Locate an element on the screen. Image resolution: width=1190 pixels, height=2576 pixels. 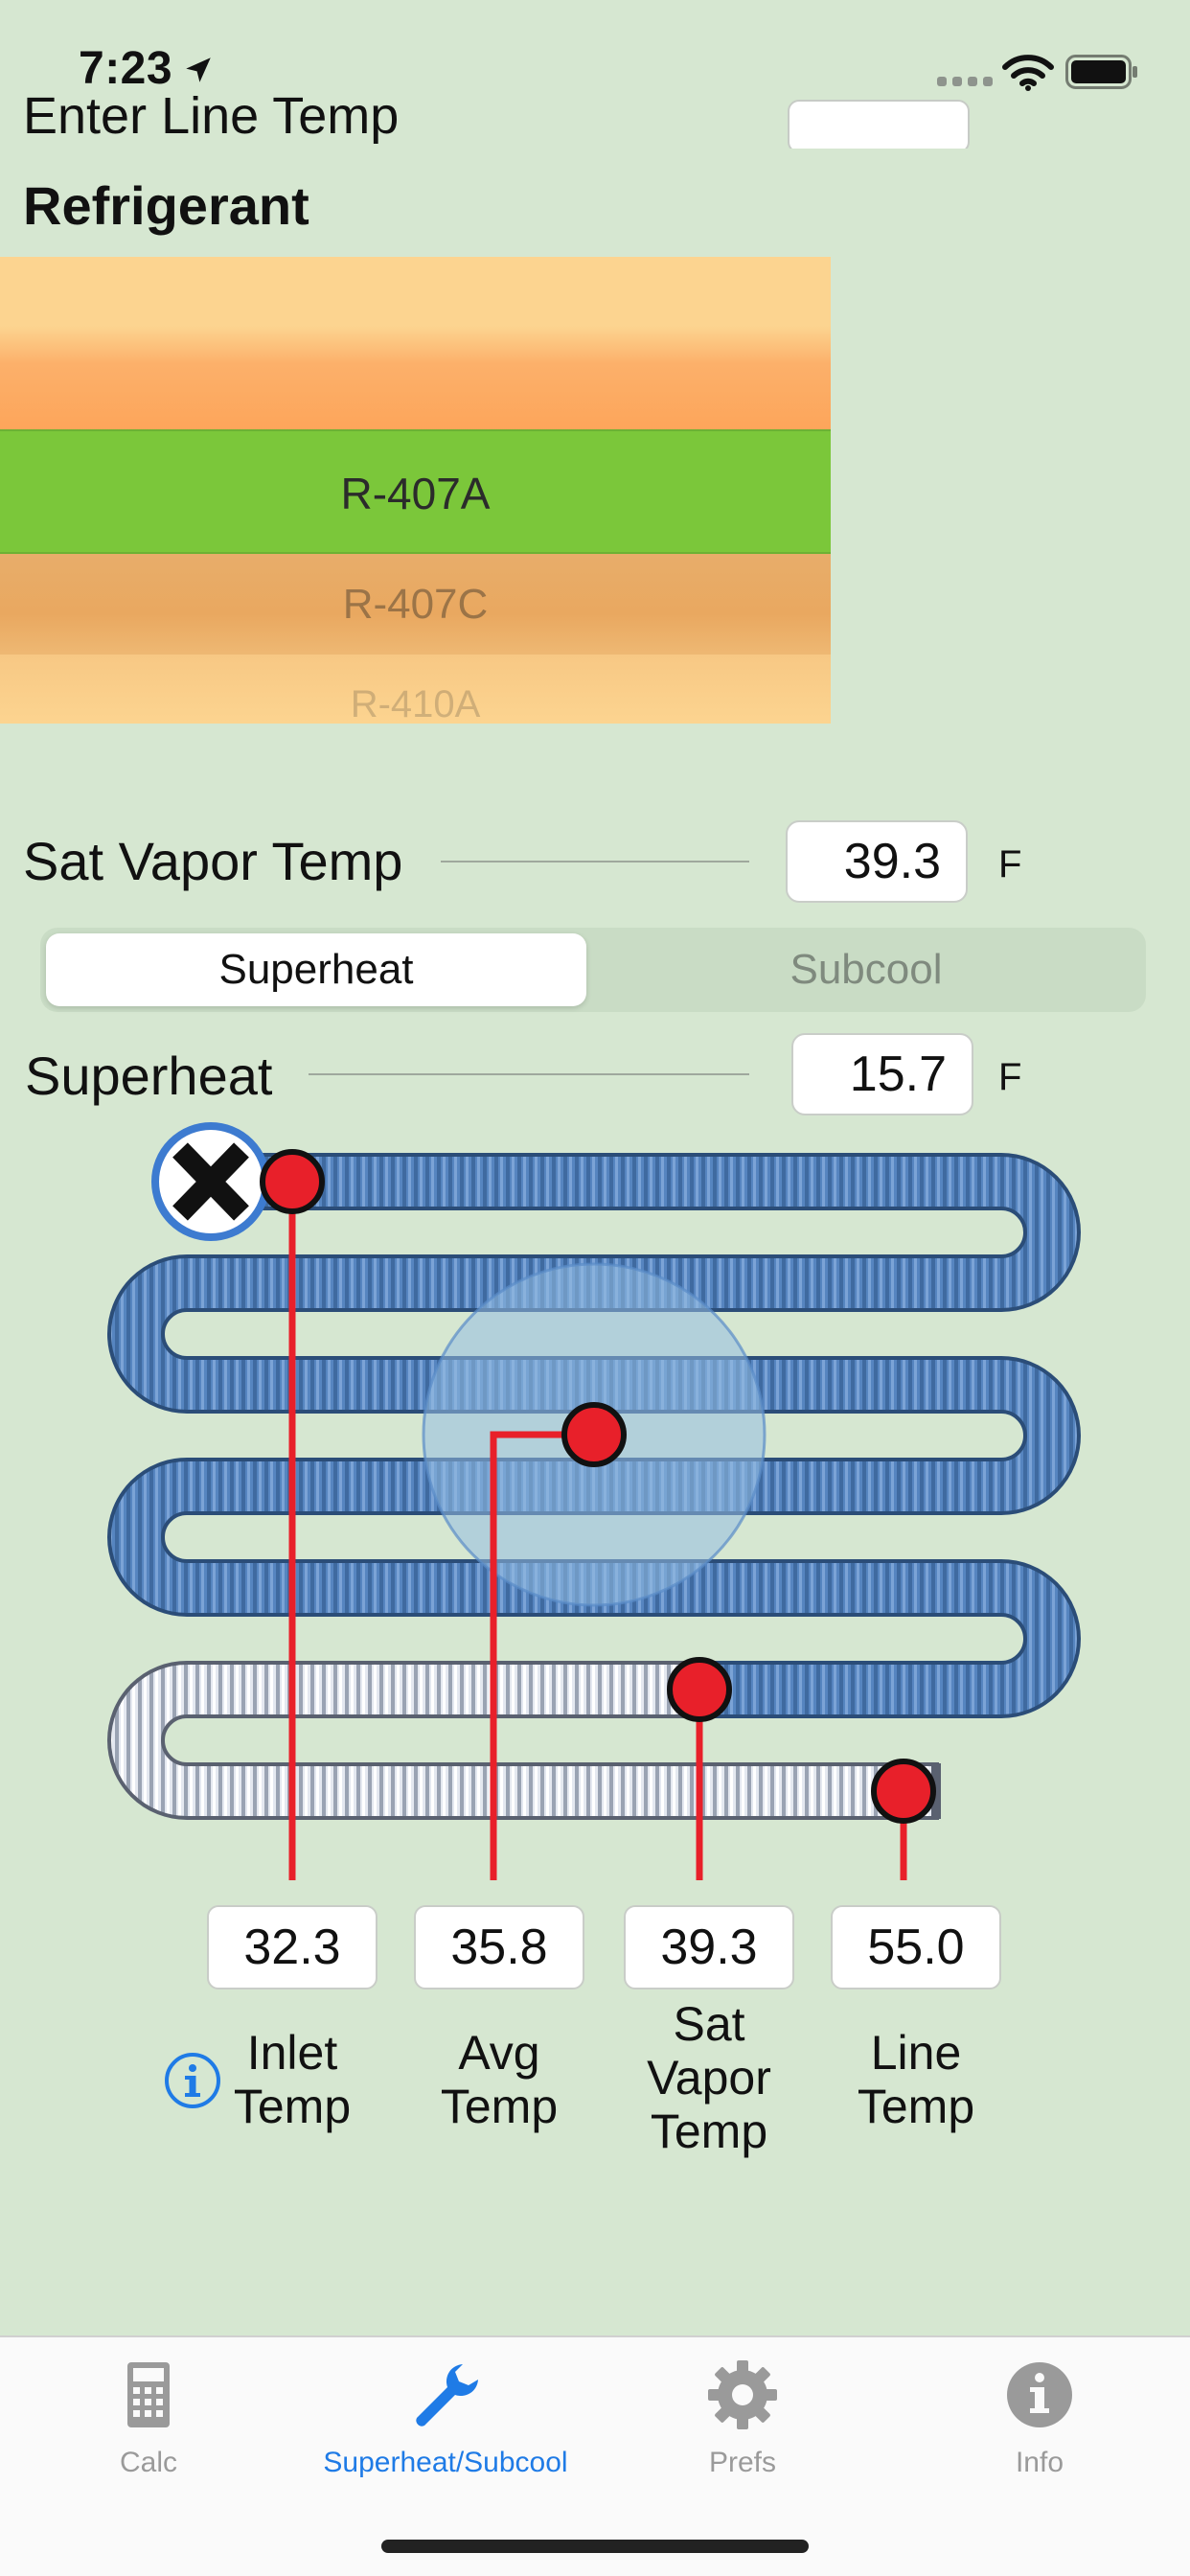
picker-selected-option: R-407A is located at coordinates (416, 491).